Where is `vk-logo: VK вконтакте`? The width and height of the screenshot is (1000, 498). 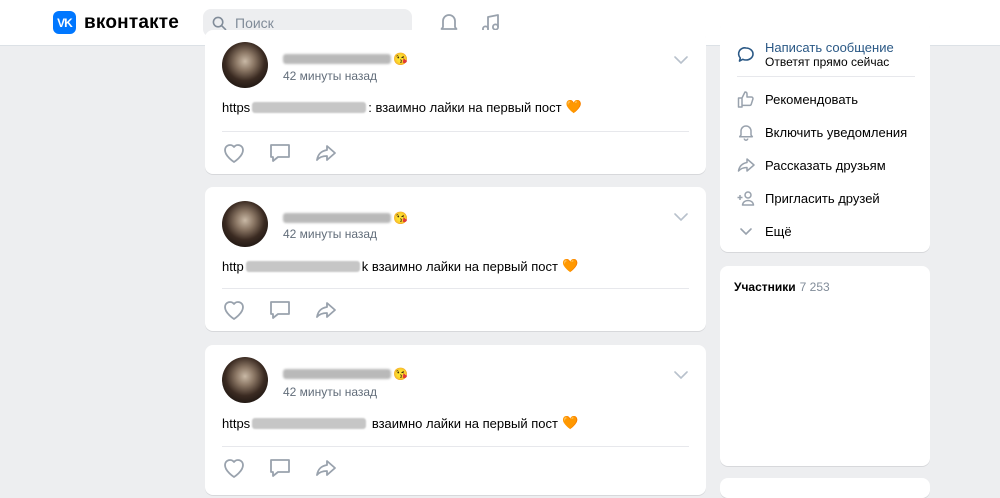 vk-logo: VK вконтакте is located at coordinates (116, 22).